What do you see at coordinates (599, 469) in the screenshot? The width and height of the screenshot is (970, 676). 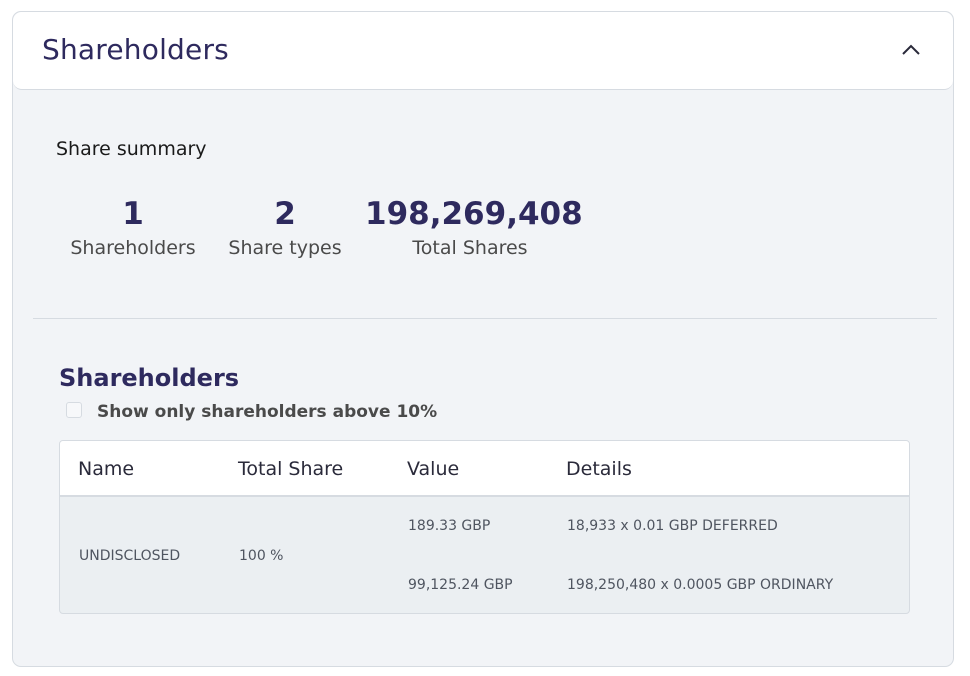 I see `column-header-details: Details` at bounding box center [599, 469].